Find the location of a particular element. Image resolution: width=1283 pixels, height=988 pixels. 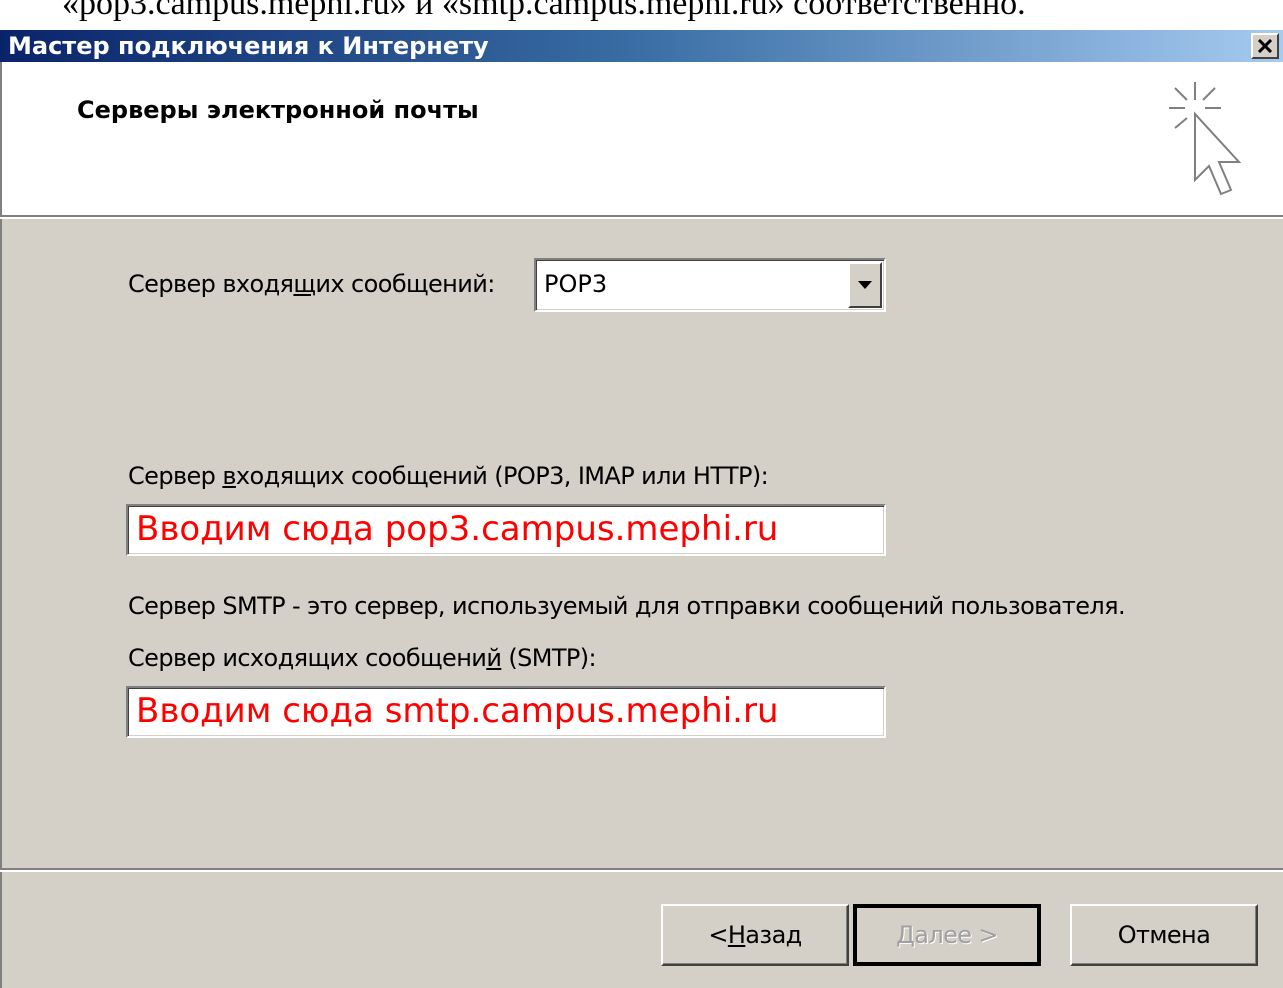

dropdown-button is located at coordinates (865, 285).